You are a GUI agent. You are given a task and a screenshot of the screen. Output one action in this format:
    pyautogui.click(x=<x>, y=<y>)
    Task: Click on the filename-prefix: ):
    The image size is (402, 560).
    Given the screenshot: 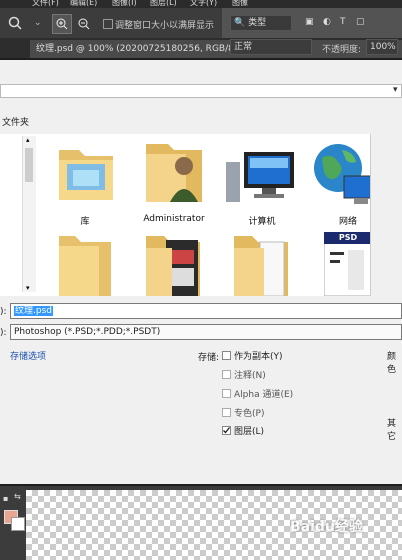 What is the action you would take?
    pyautogui.click(x=3, y=312)
    